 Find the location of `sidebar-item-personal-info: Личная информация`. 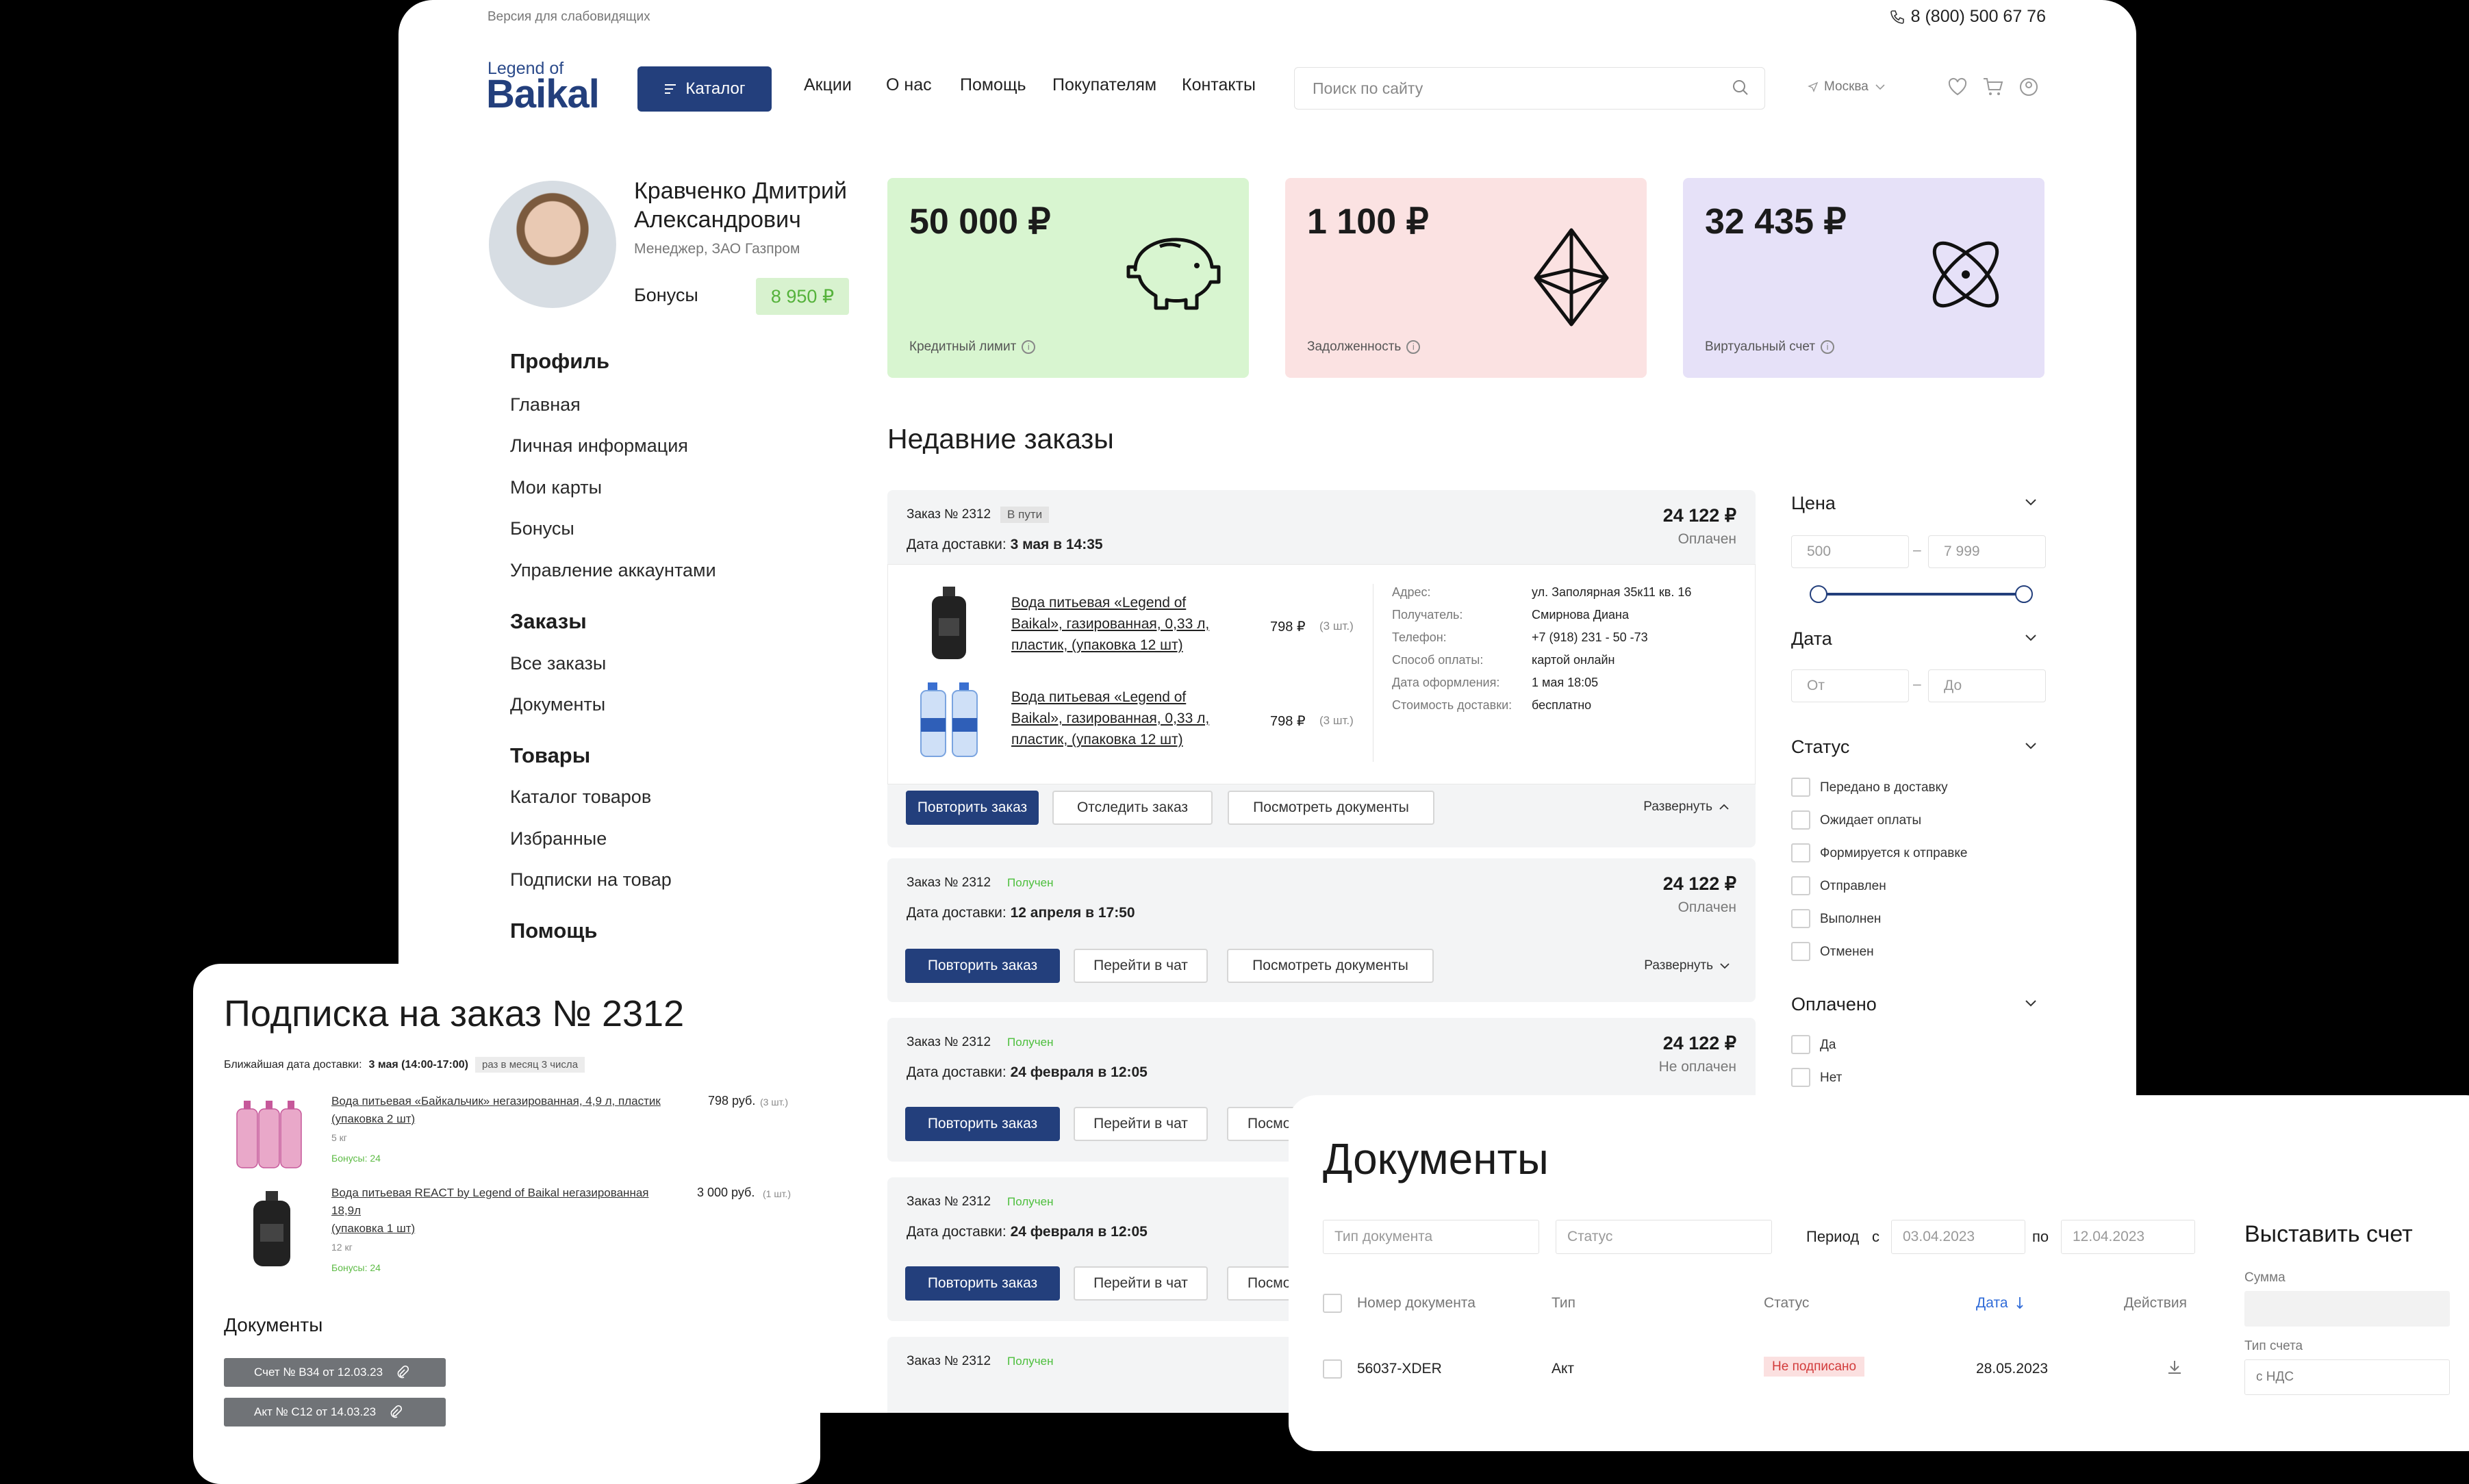

sidebar-item-personal-info: Личная информация is located at coordinates (599, 446).